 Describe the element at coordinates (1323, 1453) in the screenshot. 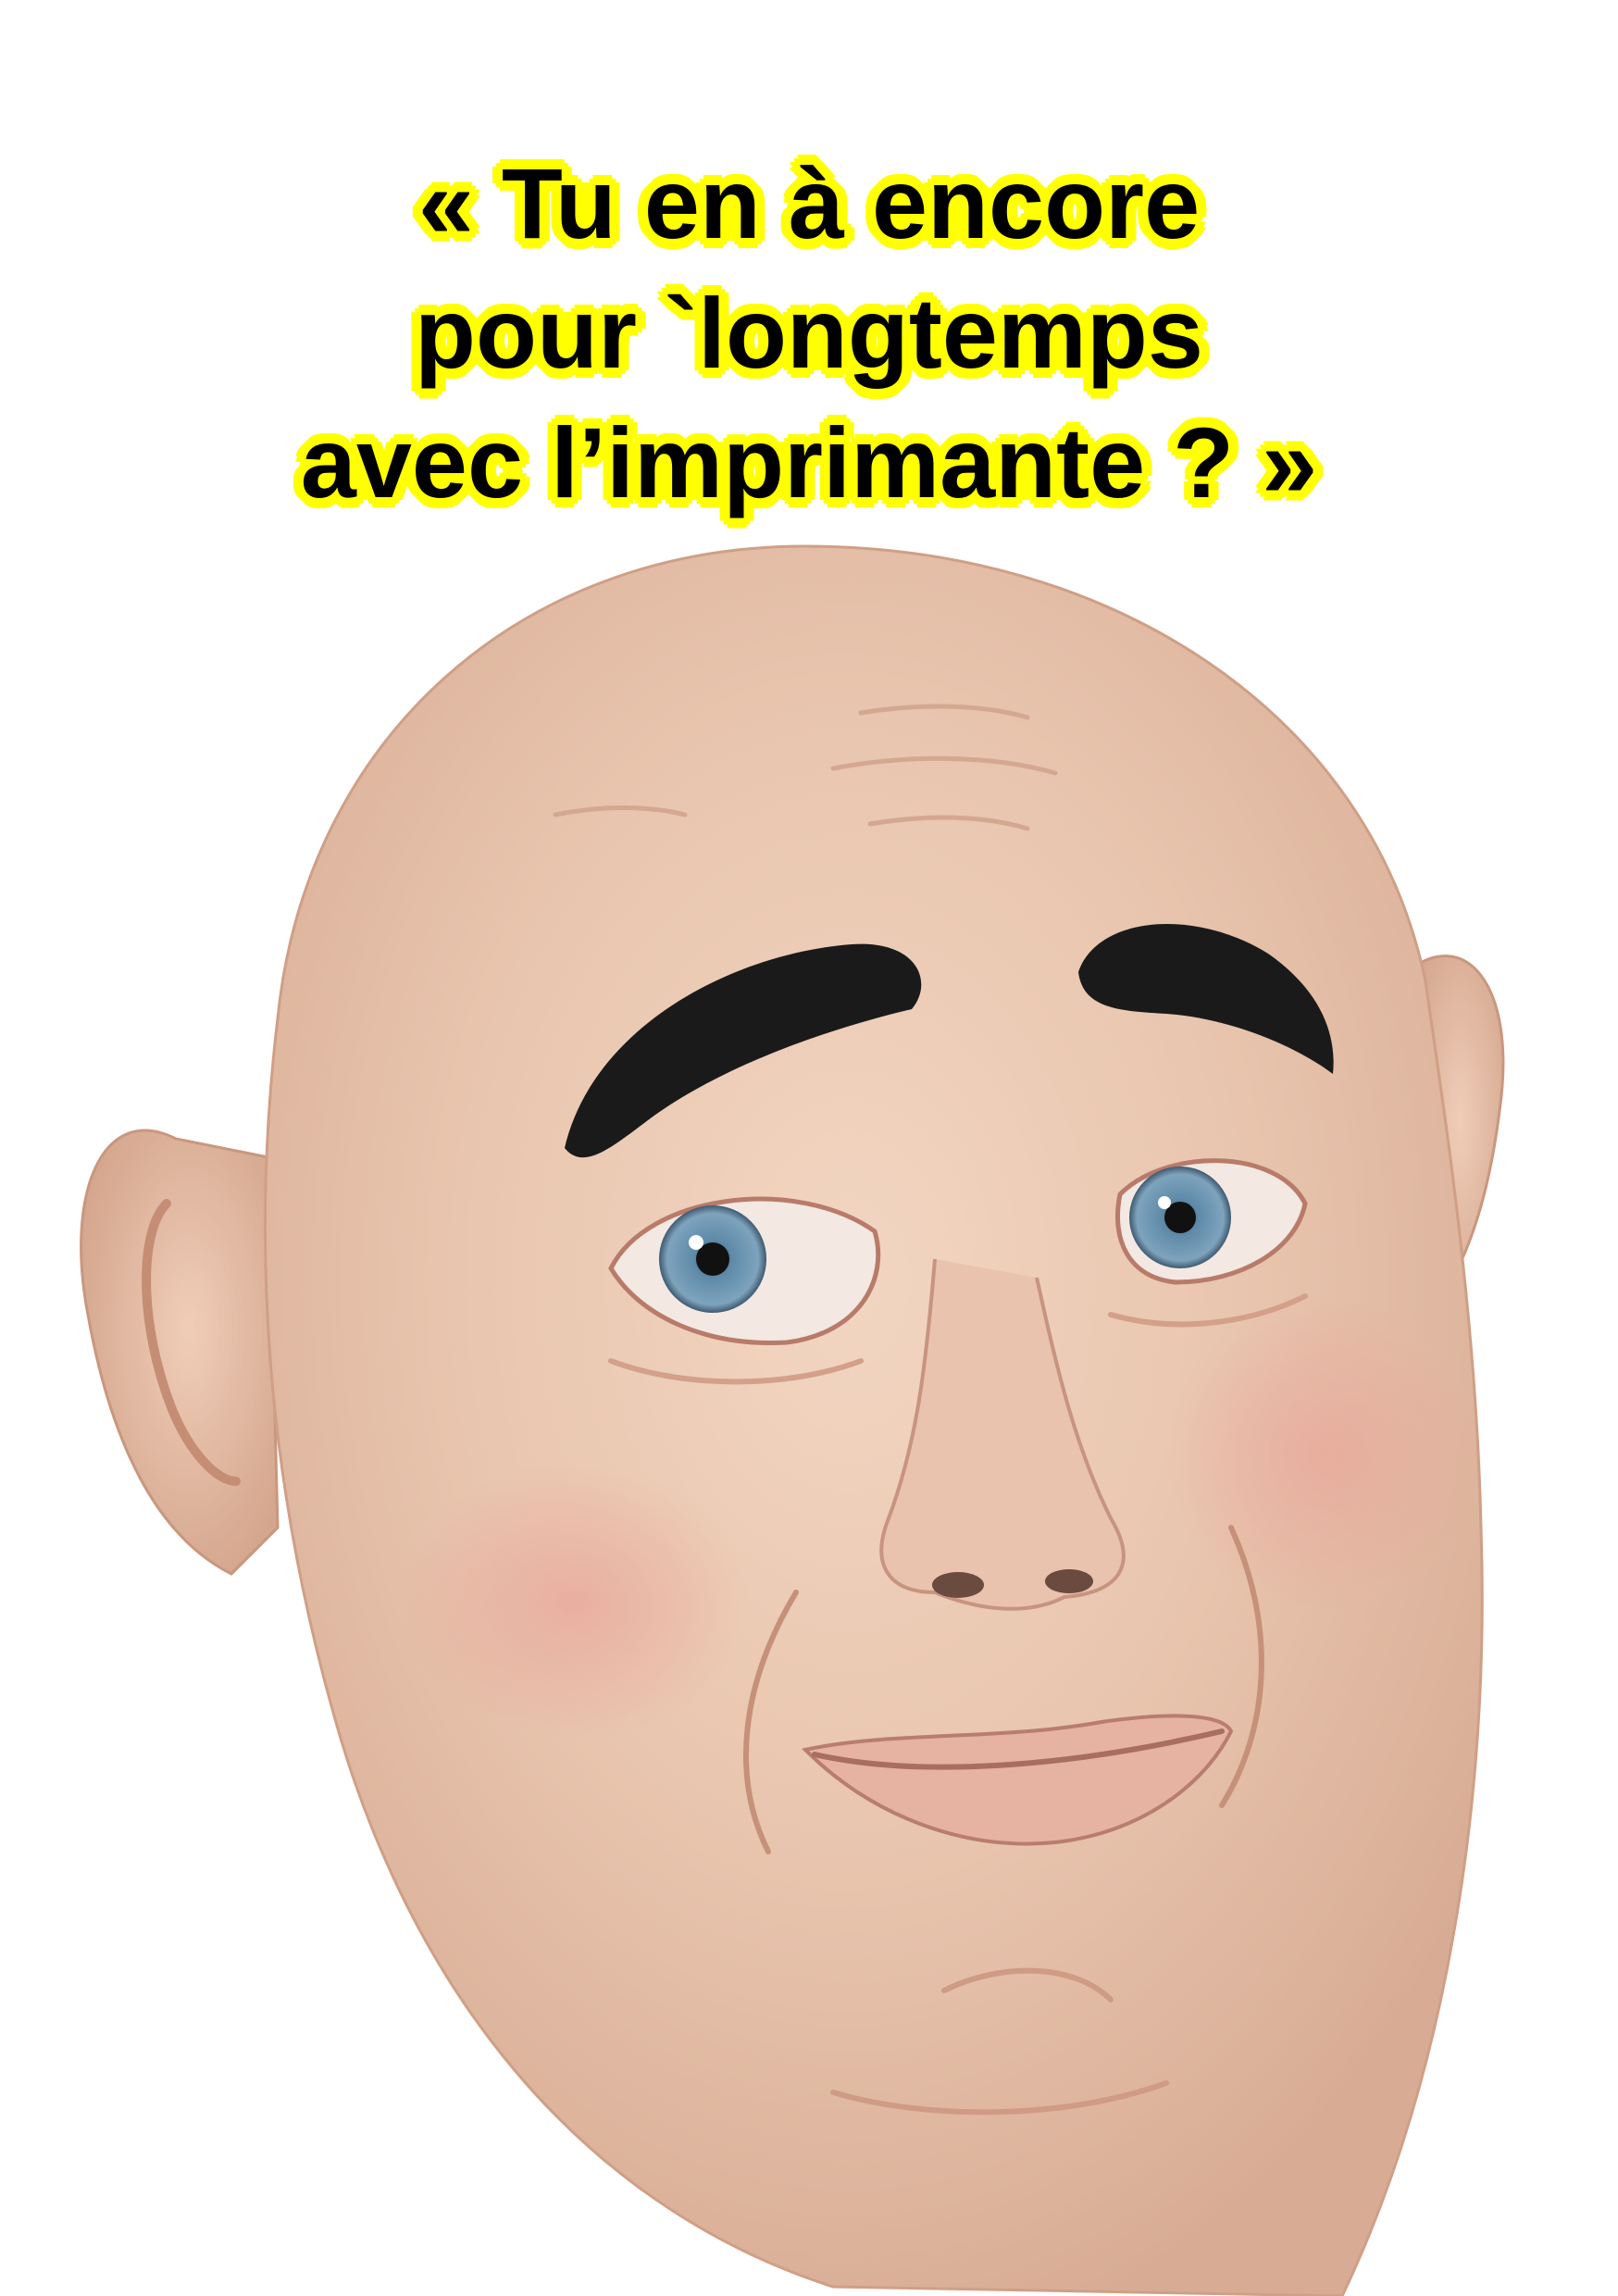

I see `right-cheek` at that location.